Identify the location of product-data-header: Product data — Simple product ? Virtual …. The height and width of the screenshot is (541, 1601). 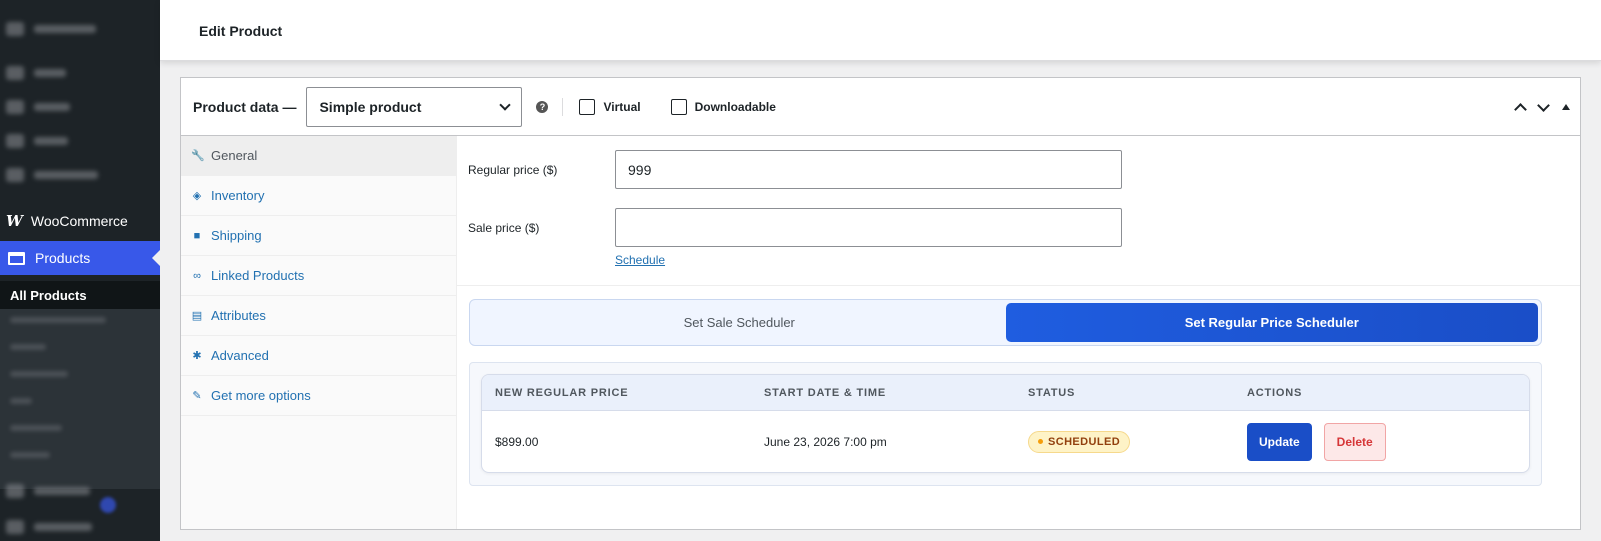
(880, 107).